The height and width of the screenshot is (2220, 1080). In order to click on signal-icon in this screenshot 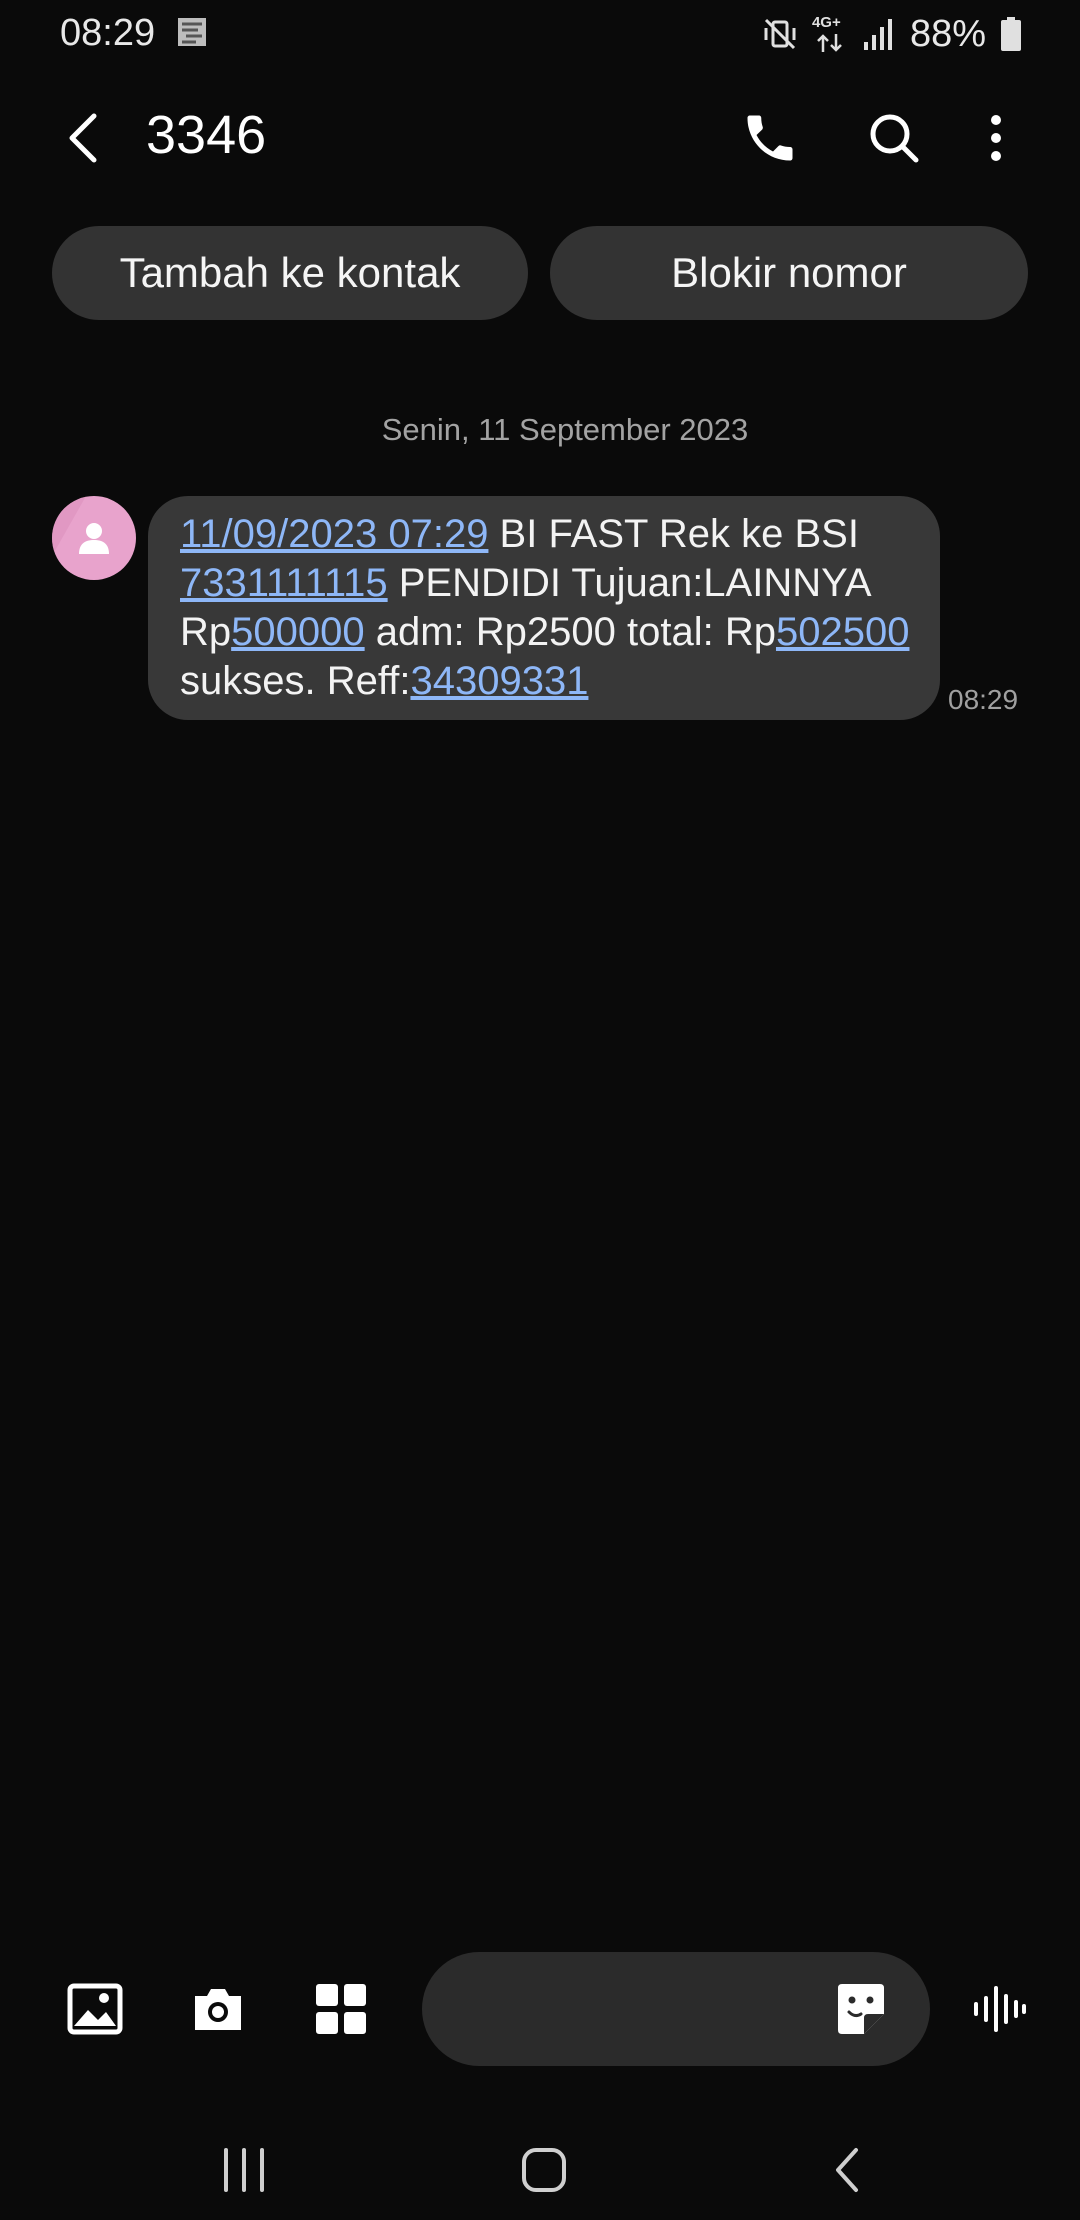, I will do `click(877, 34)`.